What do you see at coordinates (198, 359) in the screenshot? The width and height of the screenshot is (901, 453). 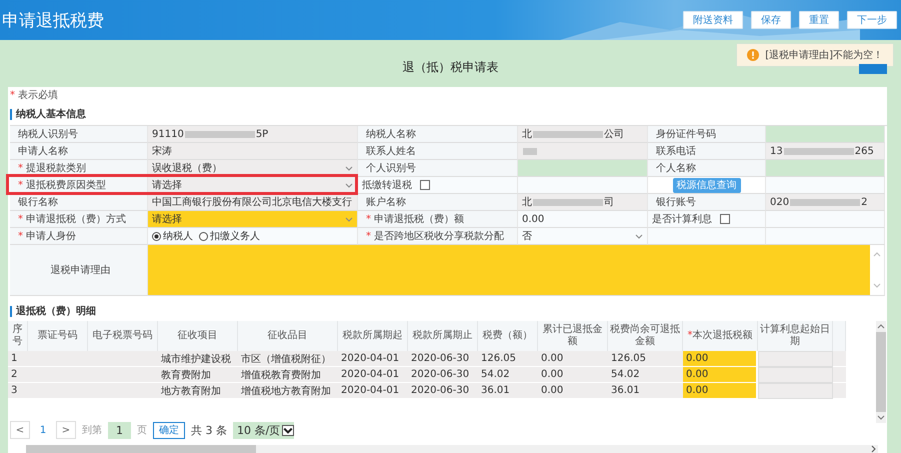 I see `table-cell: 城市维护建设税` at bounding box center [198, 359].